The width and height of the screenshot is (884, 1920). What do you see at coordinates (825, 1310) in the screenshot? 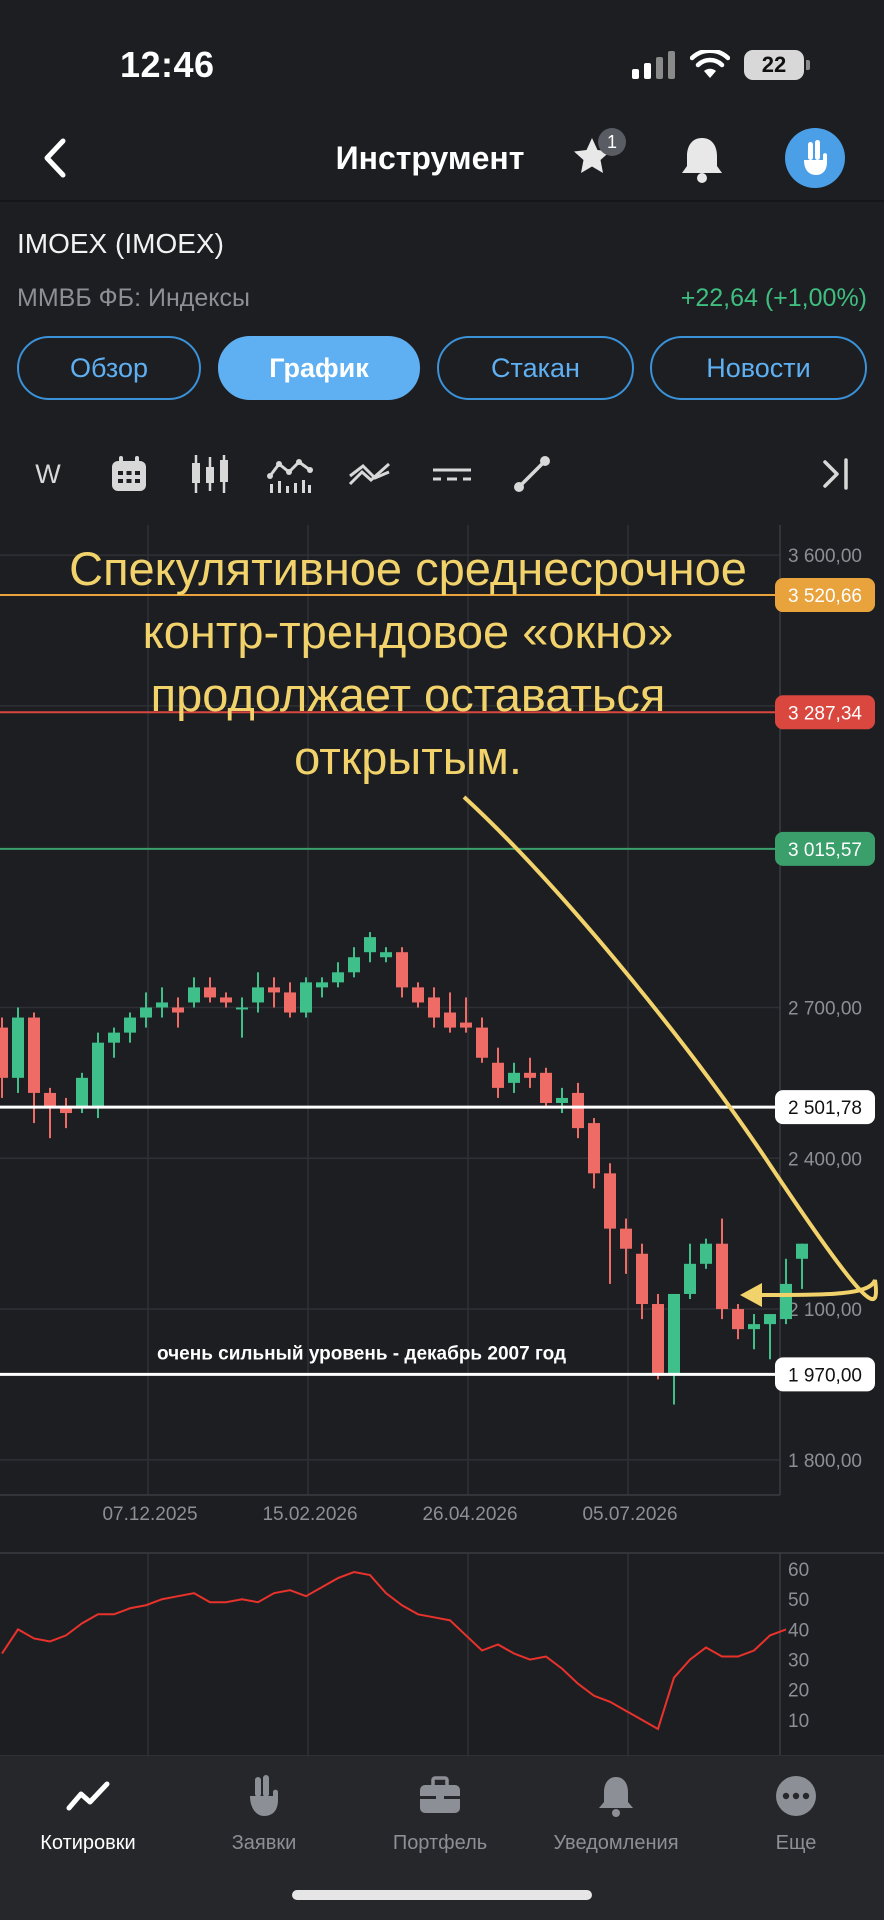
I see `y-tick-label: 2 100,00` at bounding box center [825, 1310].